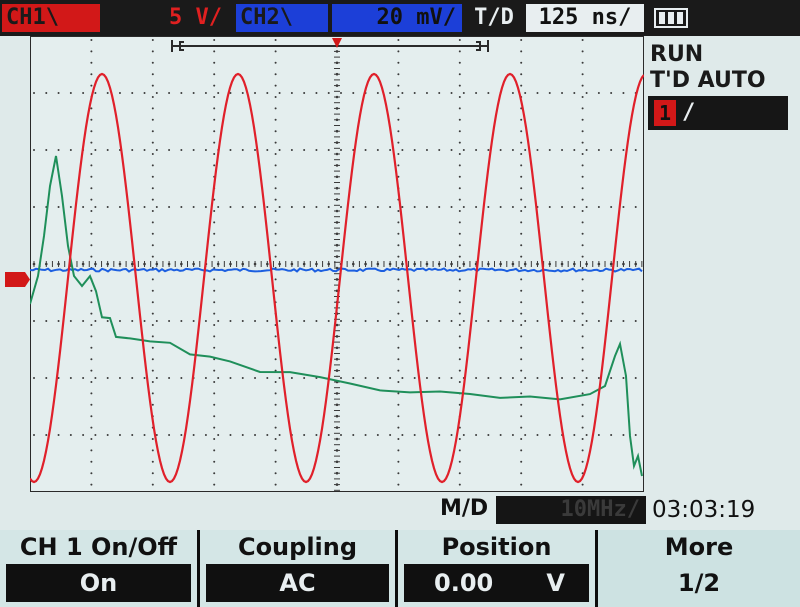 This screenshot has width=800, height=607. Describe the element at coordinates (708, 80) in the screenshot. I see `trigger-mode: T'D AUTO` at that location.